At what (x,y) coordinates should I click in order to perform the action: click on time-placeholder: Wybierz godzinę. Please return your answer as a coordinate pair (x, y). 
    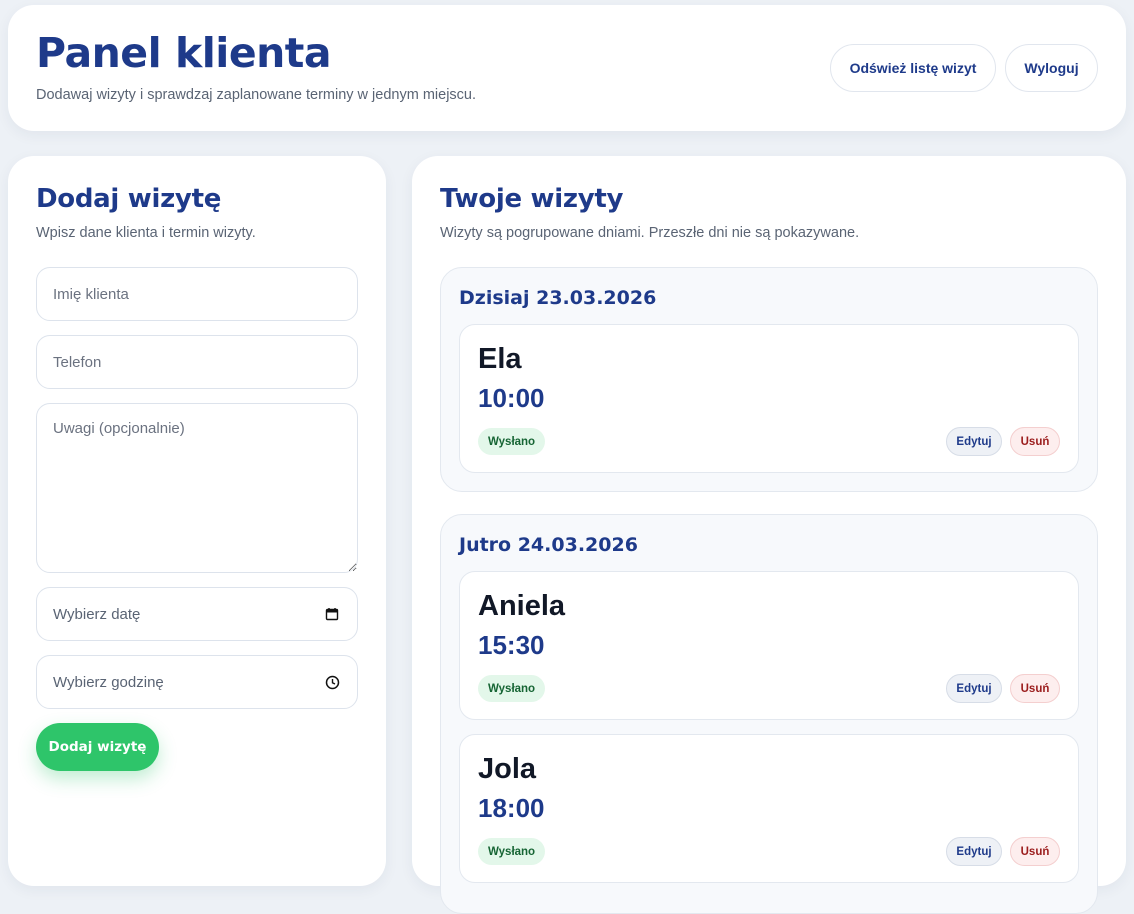
    Looking at the image, I should click on (108, 682).